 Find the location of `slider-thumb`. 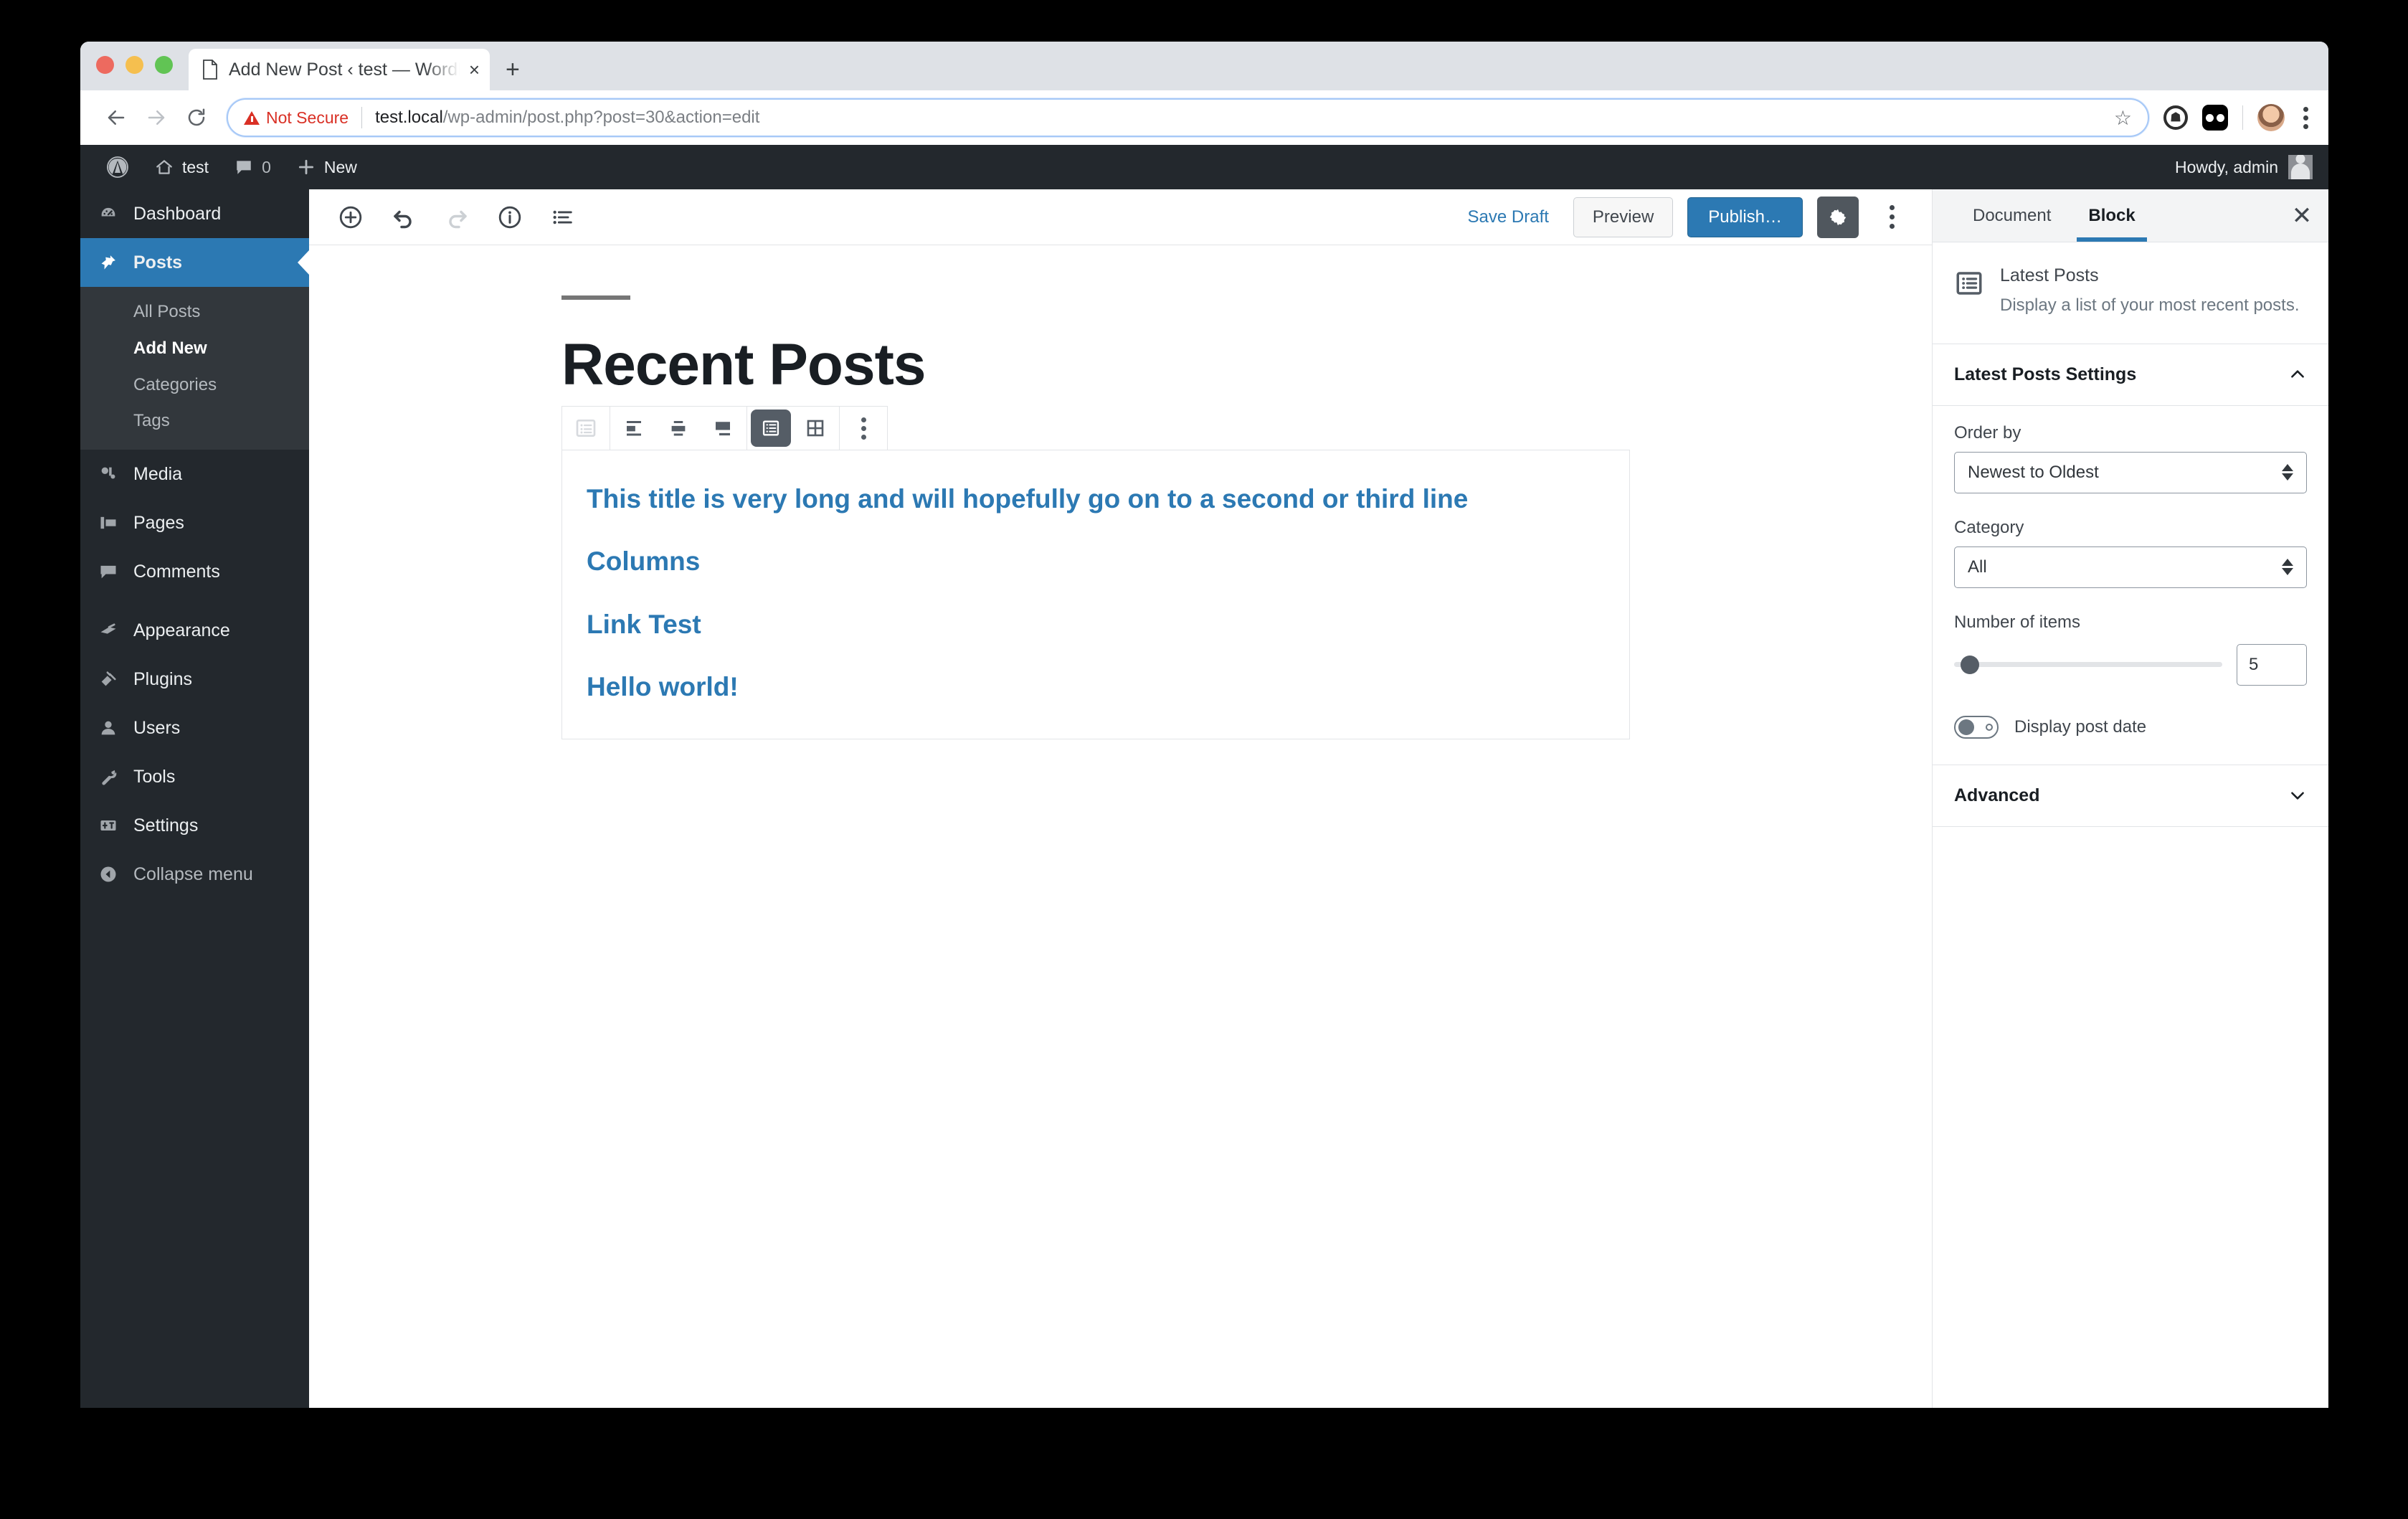

slider-thumb is located at coordinates (1971, 664).